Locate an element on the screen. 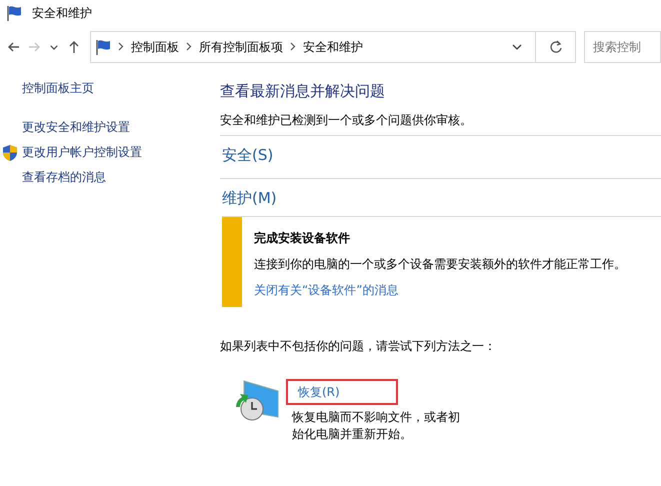 Image resolution: width=661 pixels, height=486 pixels. sidebar-link: 查看存档的消息 is located at coordinates (64, 177).